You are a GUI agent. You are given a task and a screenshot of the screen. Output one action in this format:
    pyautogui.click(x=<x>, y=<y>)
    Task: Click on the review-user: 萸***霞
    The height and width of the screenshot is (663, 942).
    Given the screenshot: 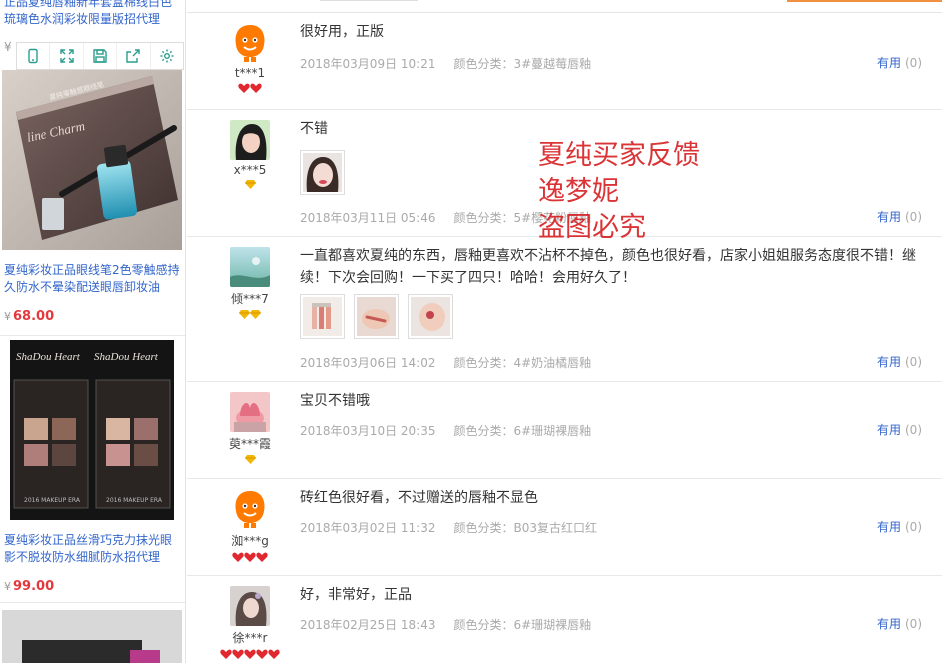 What is the action you would take?
    pyautogui.click(x=250, y=428)
    